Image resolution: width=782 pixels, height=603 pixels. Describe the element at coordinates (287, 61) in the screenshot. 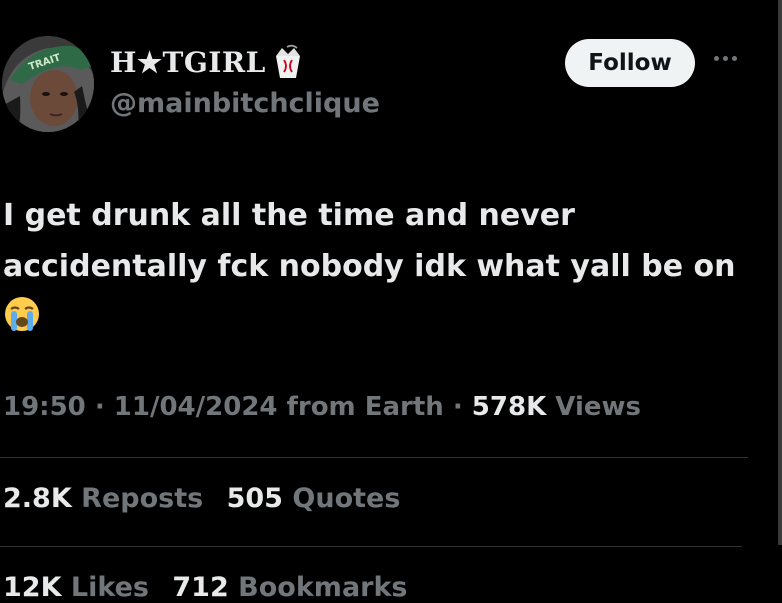

I see `takeout-box-icon` at that location.